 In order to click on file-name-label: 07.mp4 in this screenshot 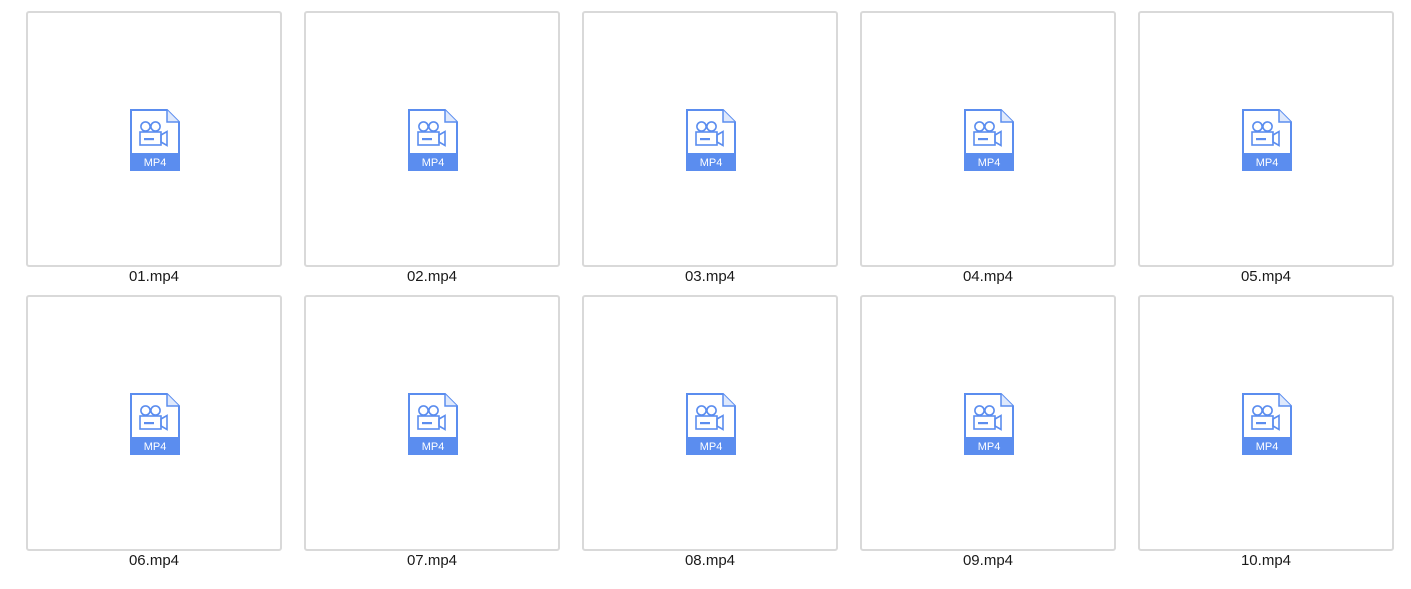, I will do `click(432, 561)`.